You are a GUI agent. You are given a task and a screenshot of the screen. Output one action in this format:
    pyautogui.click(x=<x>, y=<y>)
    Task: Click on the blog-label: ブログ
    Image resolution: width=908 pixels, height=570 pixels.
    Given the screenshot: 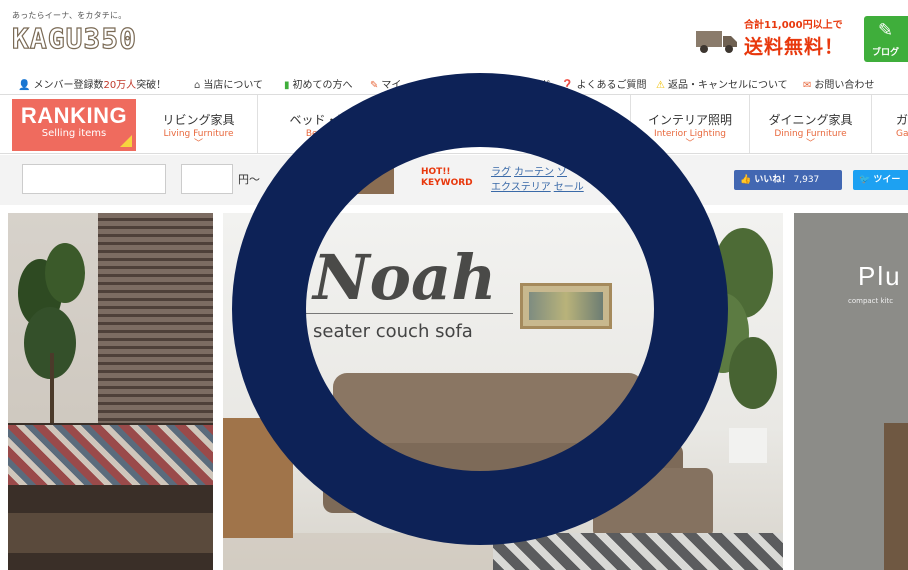 What is the action you would take?
    pyautogui.click(x=886, y=53)
    